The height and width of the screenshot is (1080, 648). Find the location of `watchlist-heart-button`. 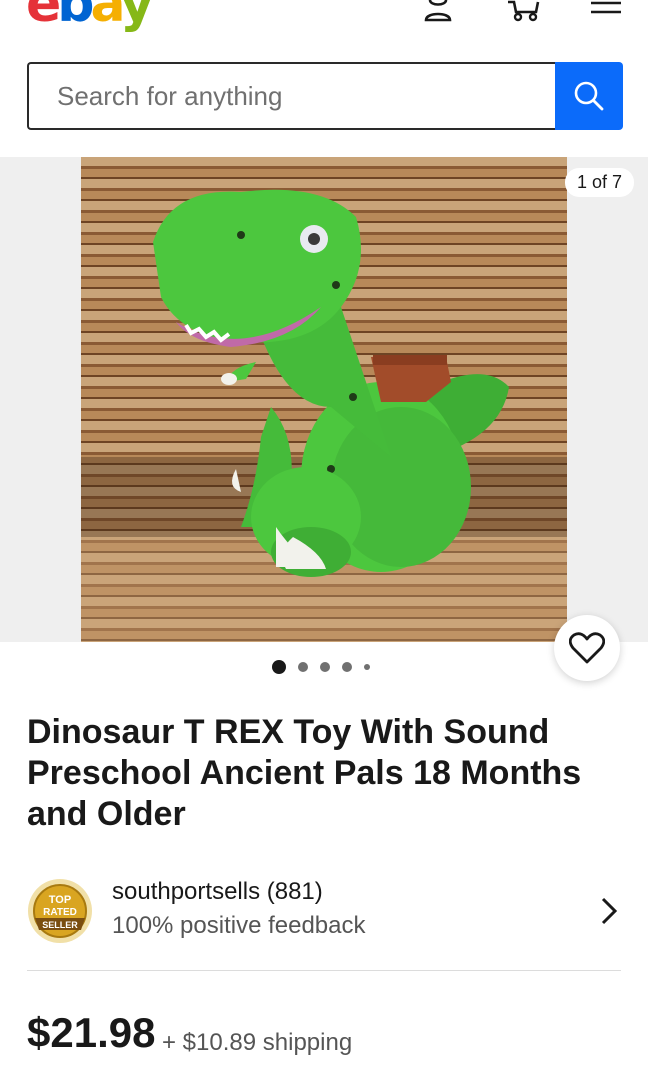

watchlist-heart-button is located at coordinates (587, 648).